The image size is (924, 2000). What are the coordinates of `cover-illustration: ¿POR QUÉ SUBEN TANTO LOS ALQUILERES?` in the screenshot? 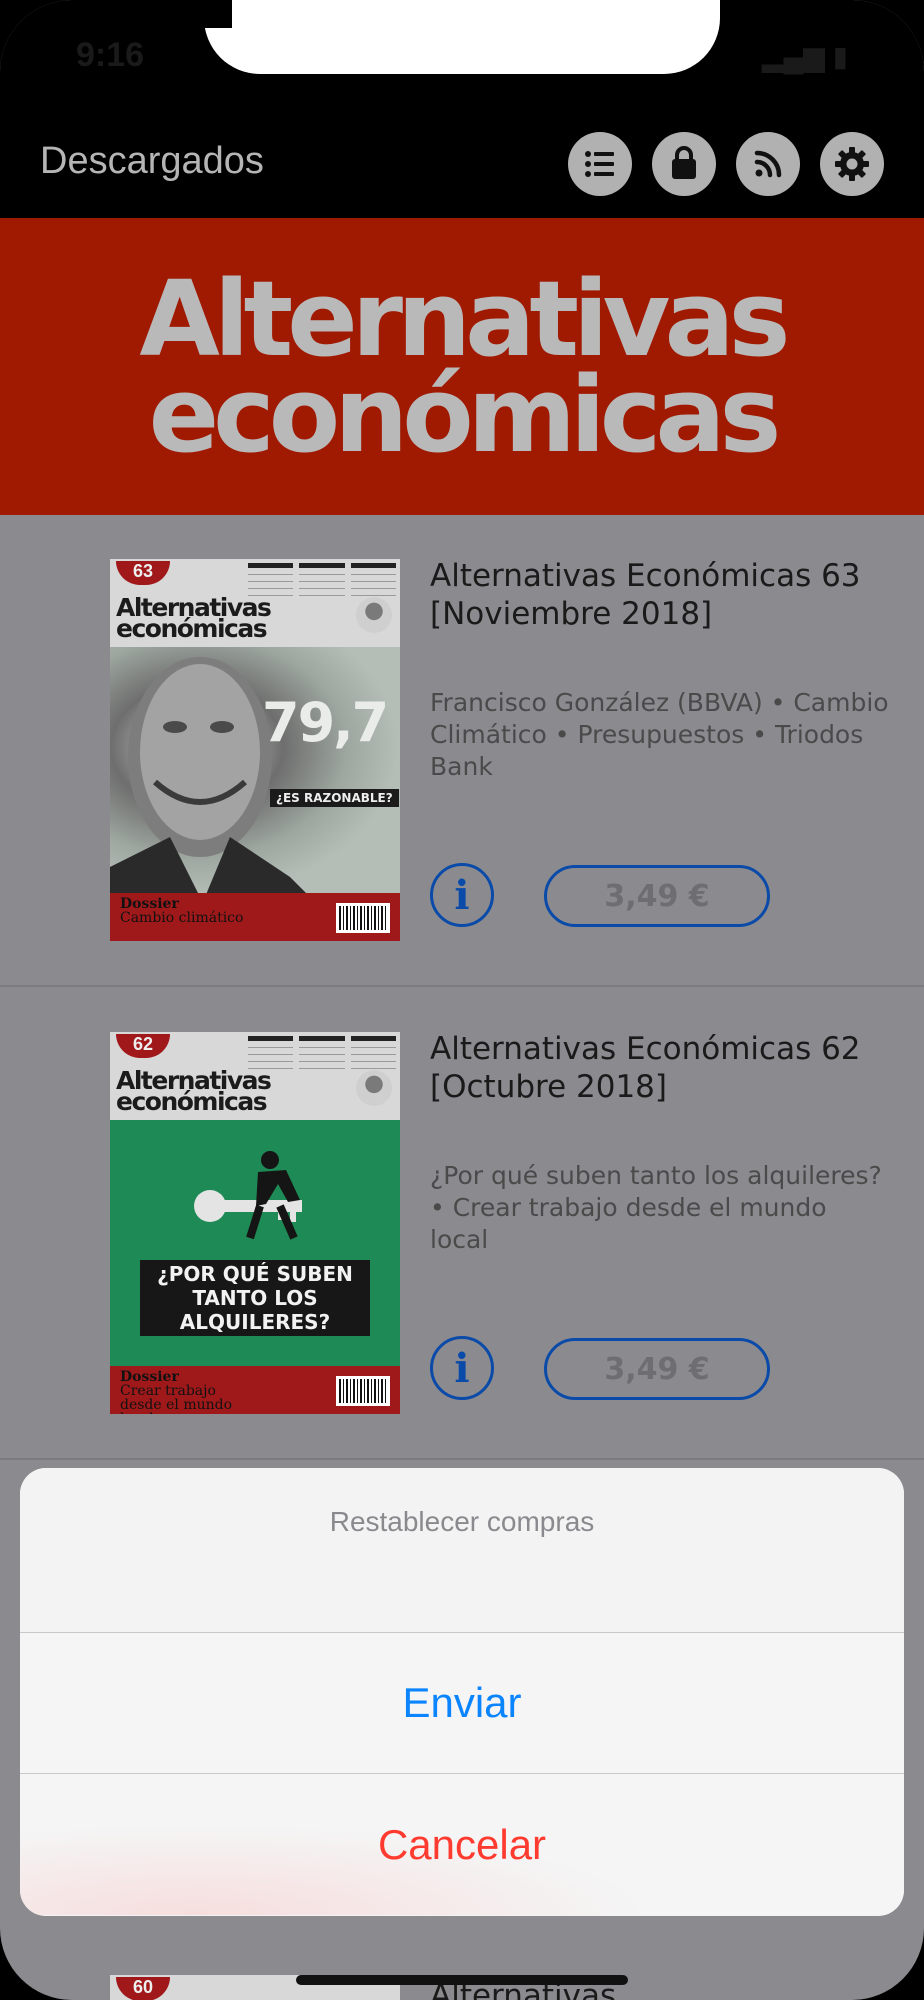 It's located at (255, 1245).